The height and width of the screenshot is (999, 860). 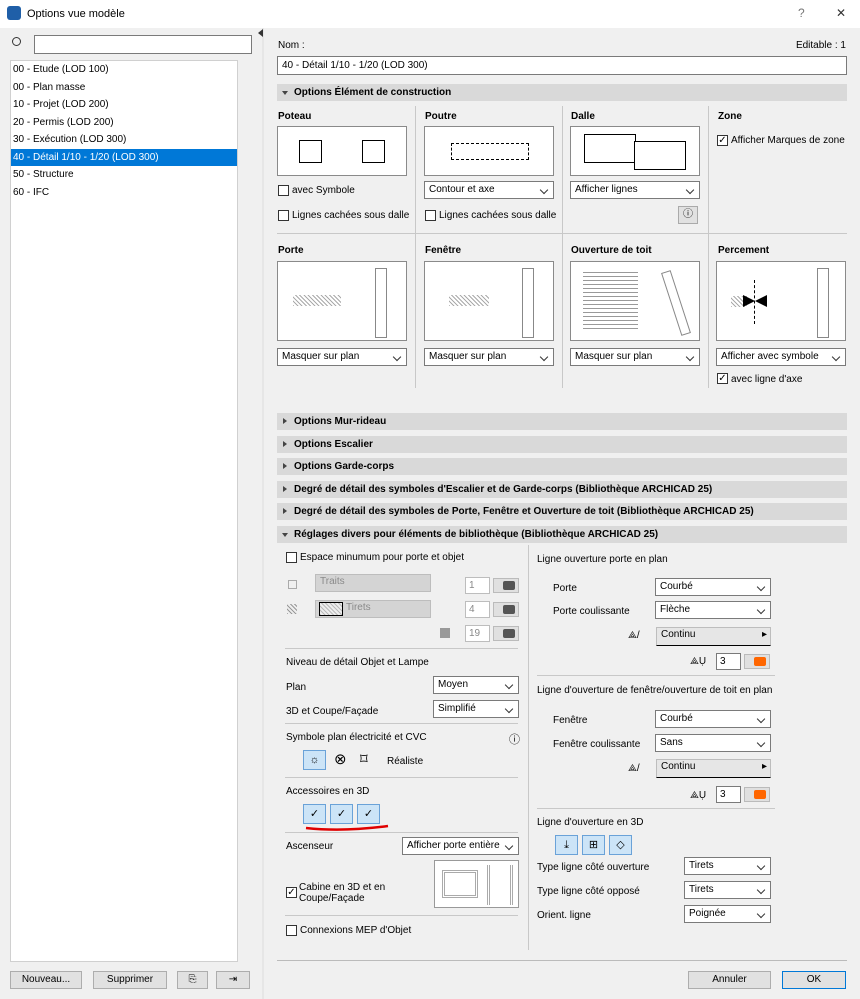 I want to click on realistic-icon: ⌑, so click(x=364, y=759).